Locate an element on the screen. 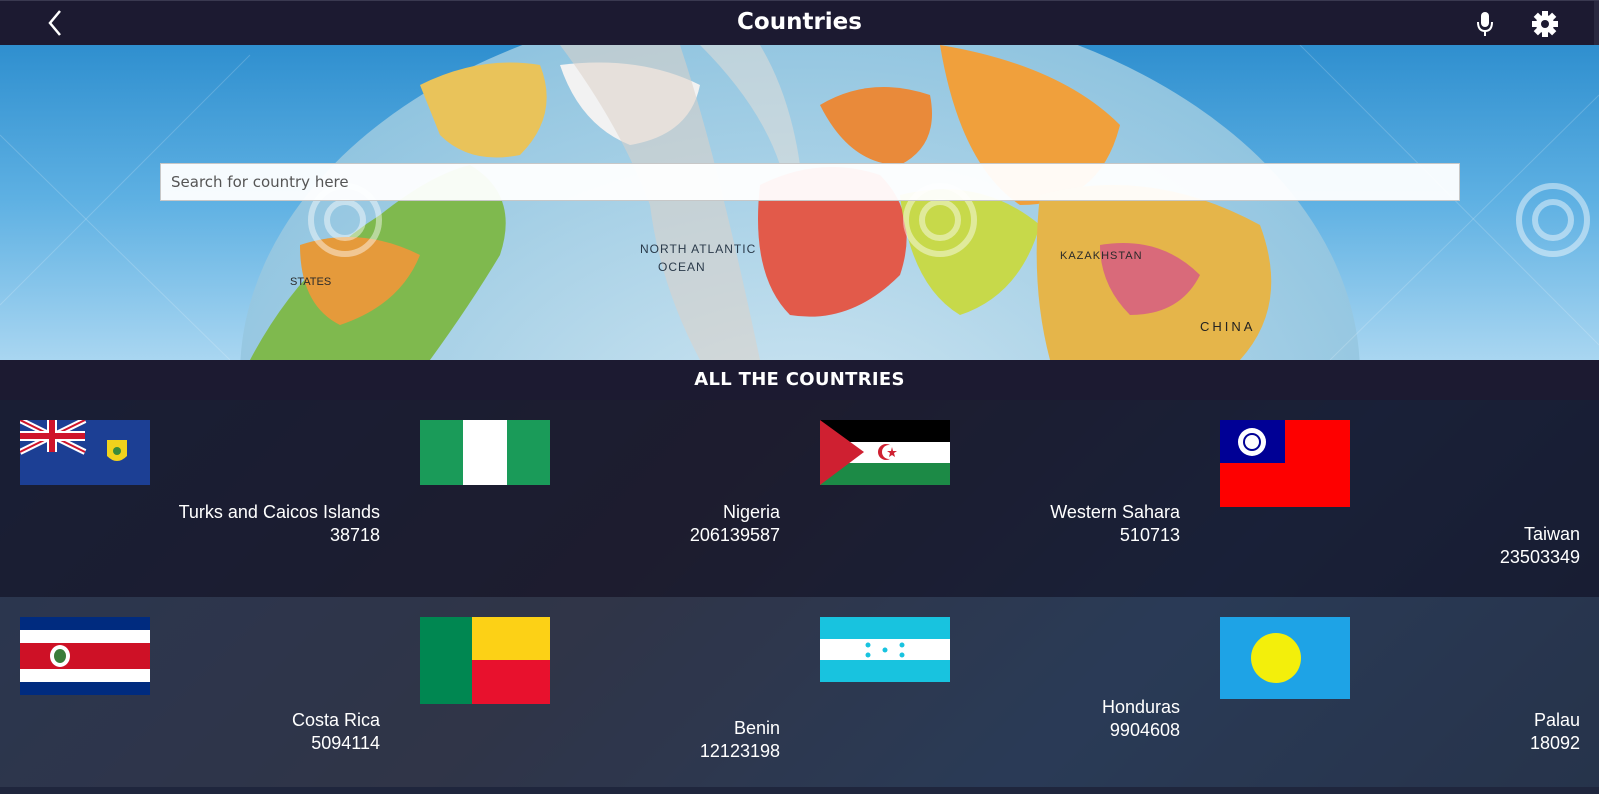 The width and height of the screenshot is (1599, 794). map-label: KAZAKHSTAN is located at coordinates (1101, 256).